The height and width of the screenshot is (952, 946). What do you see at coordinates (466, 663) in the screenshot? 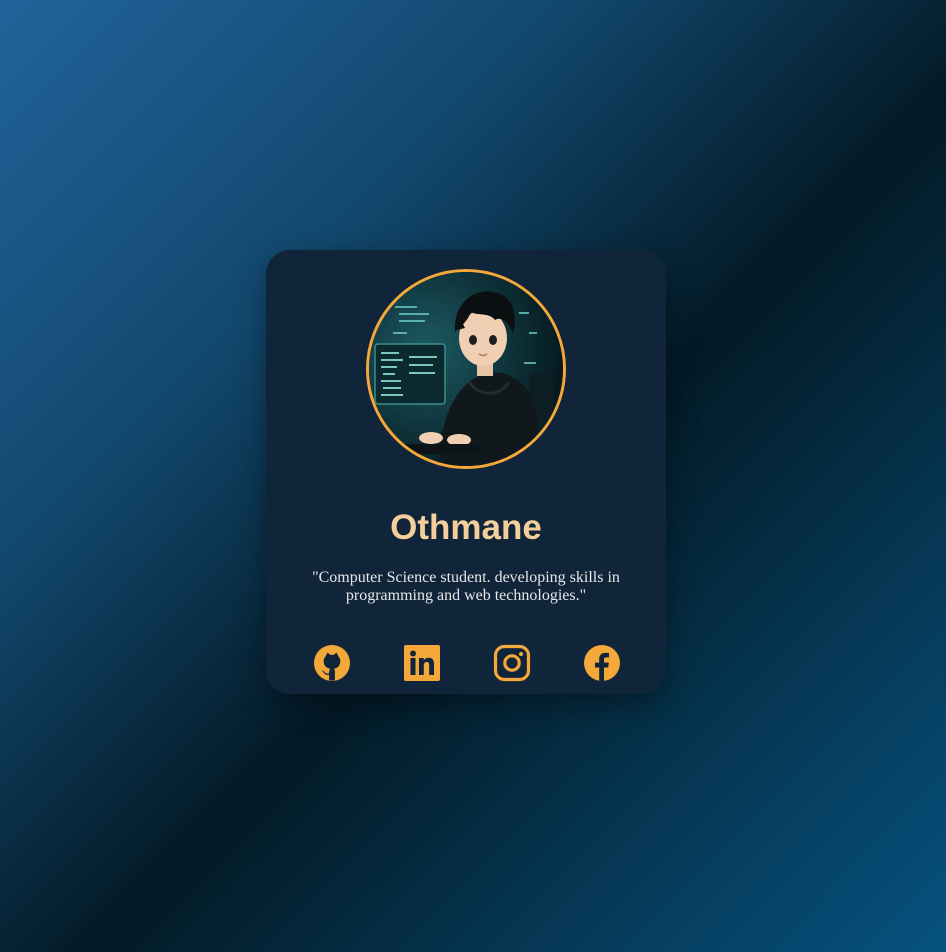
I see `social-links` at bounding box center [466, 663].